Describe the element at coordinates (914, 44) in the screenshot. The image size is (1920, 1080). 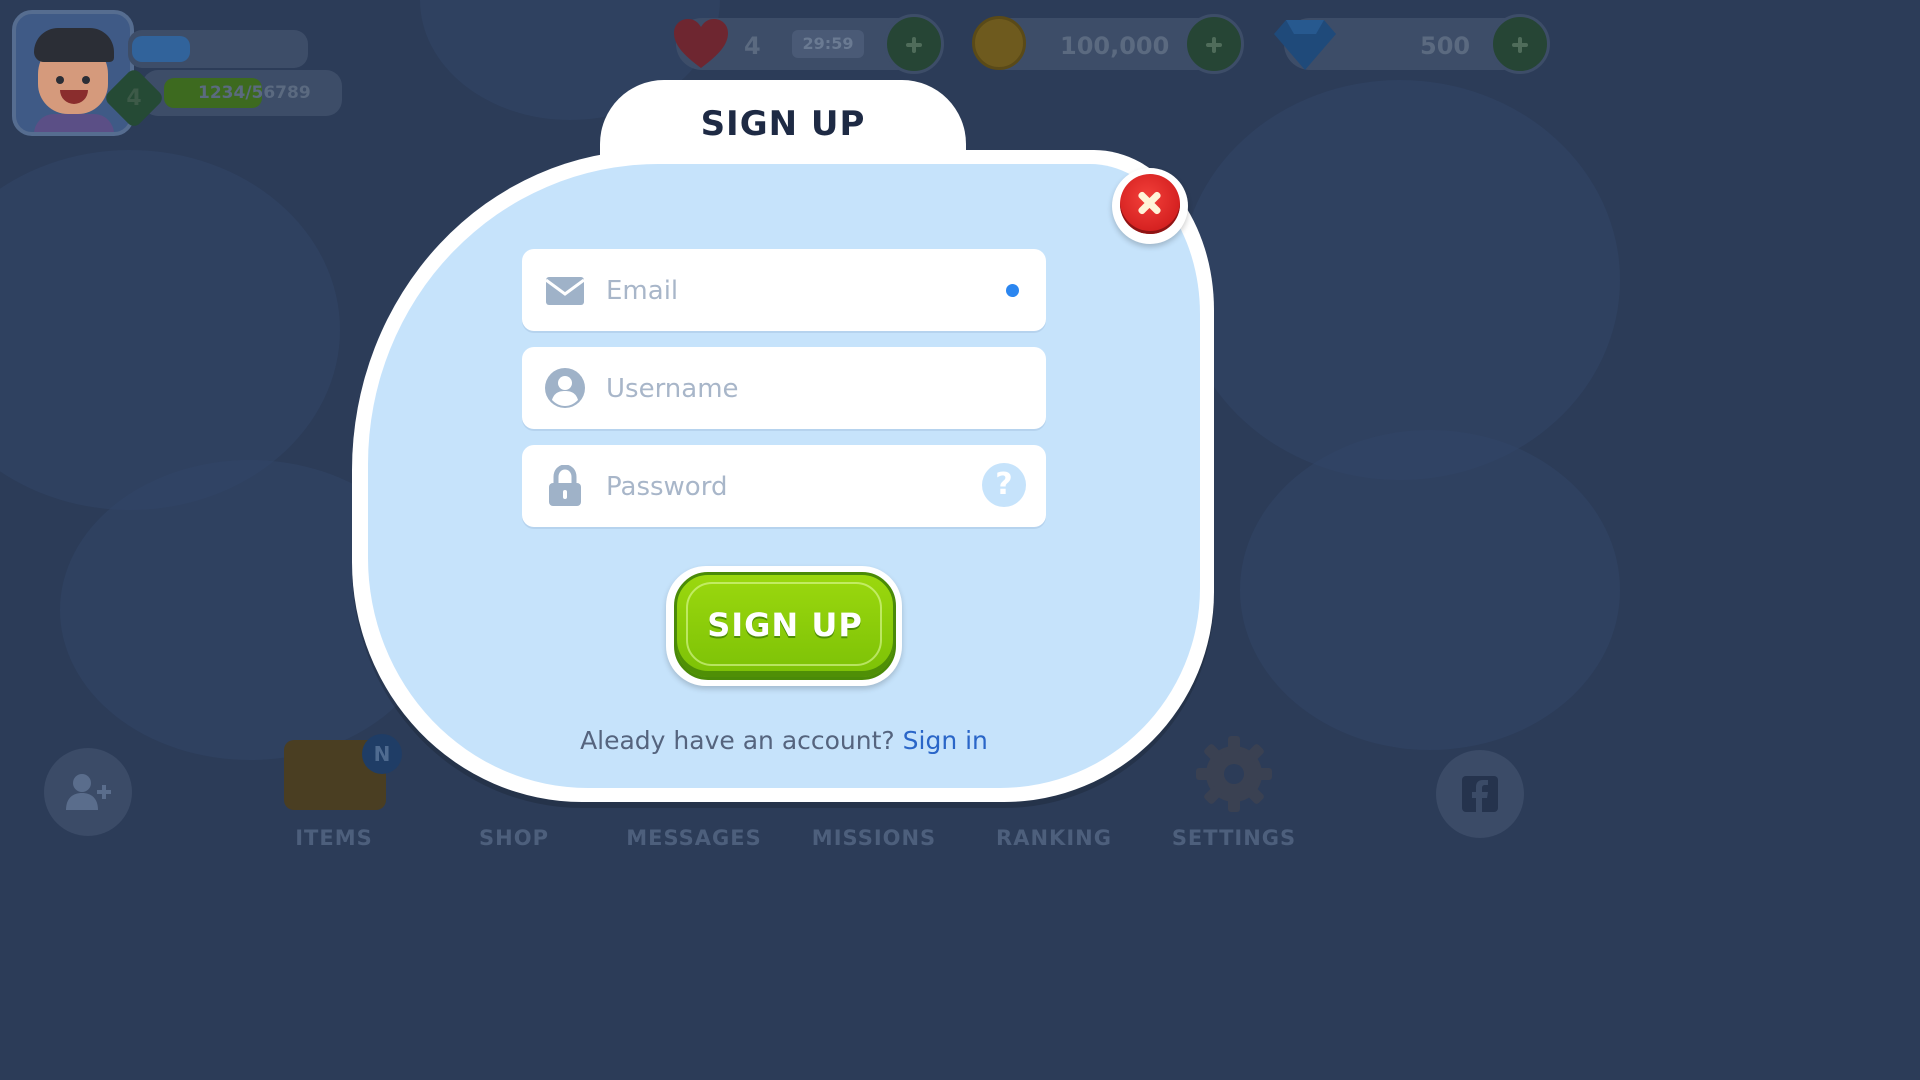
I see `add-lives-button` at that location.